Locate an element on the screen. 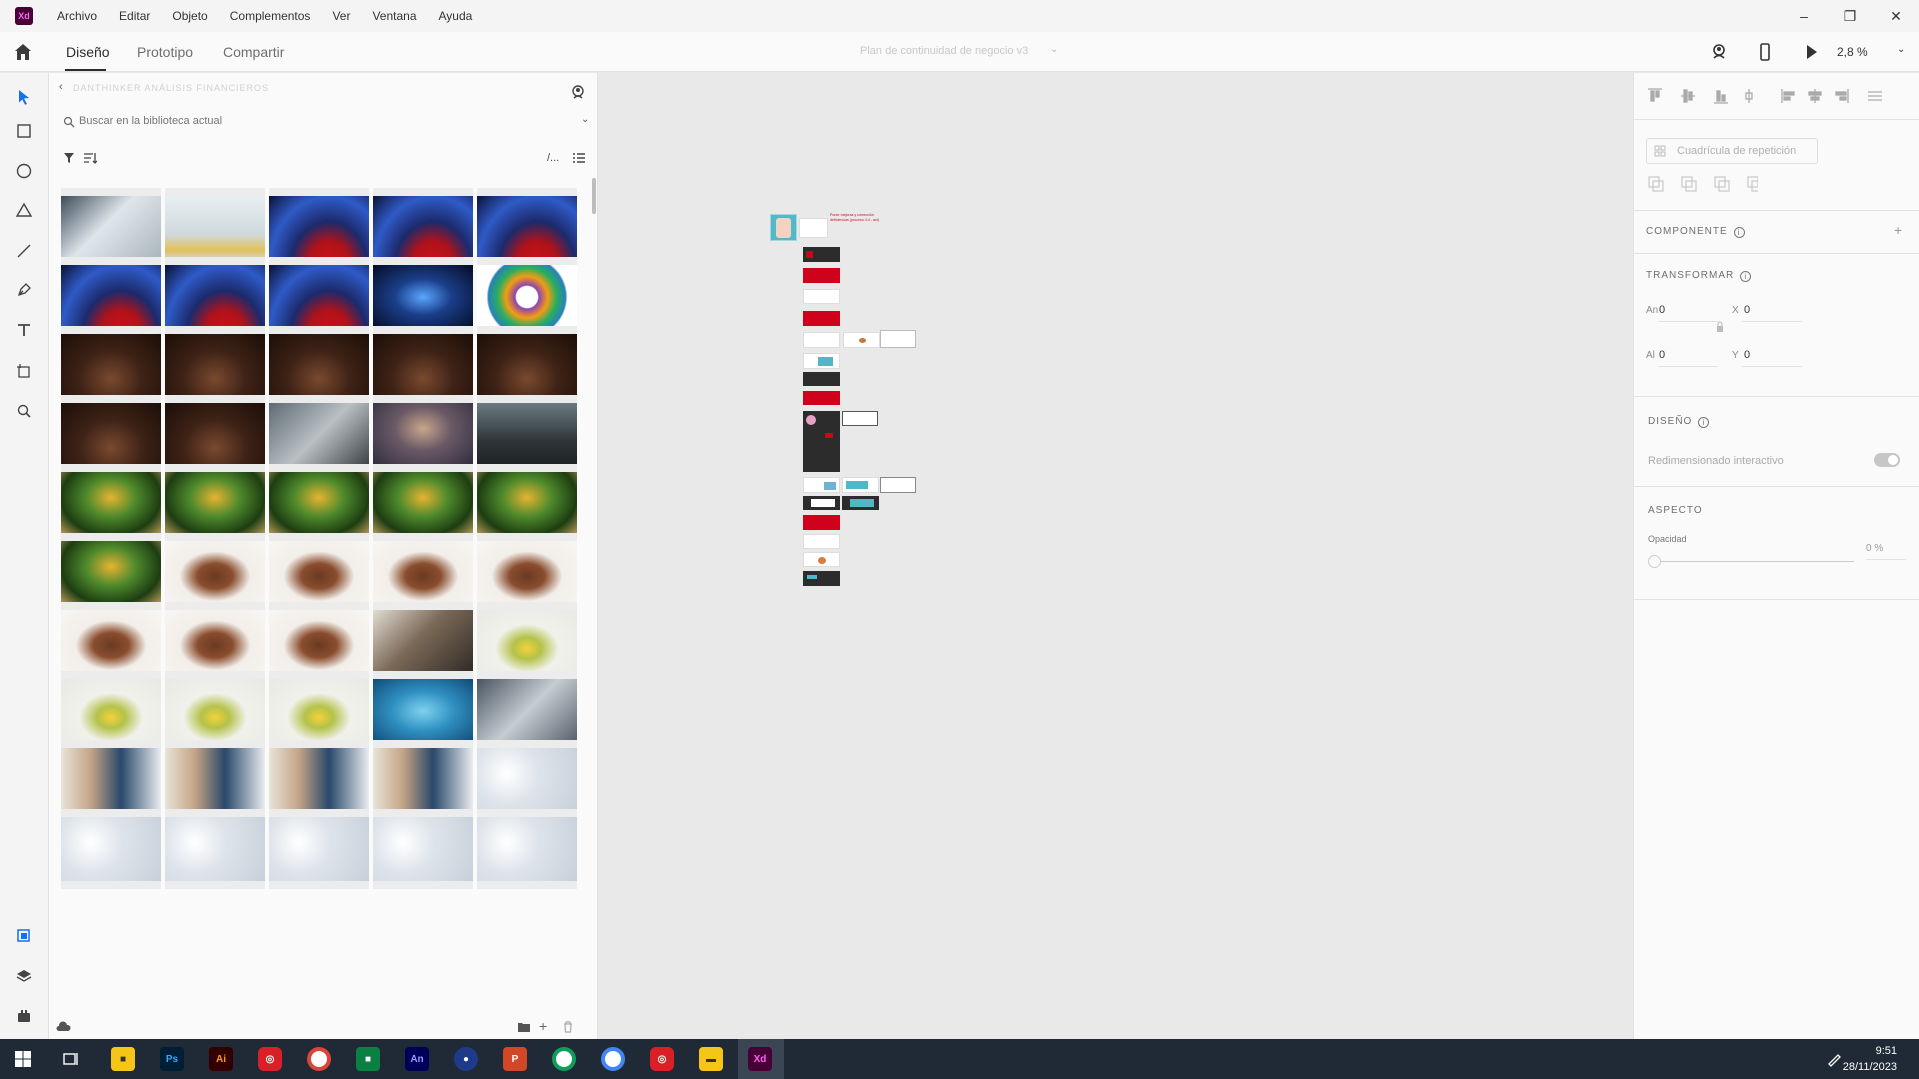 The image size is (1919, 1079). document-title: Plan de continuidad de negocio v3 is located at coordinates (944, 51).